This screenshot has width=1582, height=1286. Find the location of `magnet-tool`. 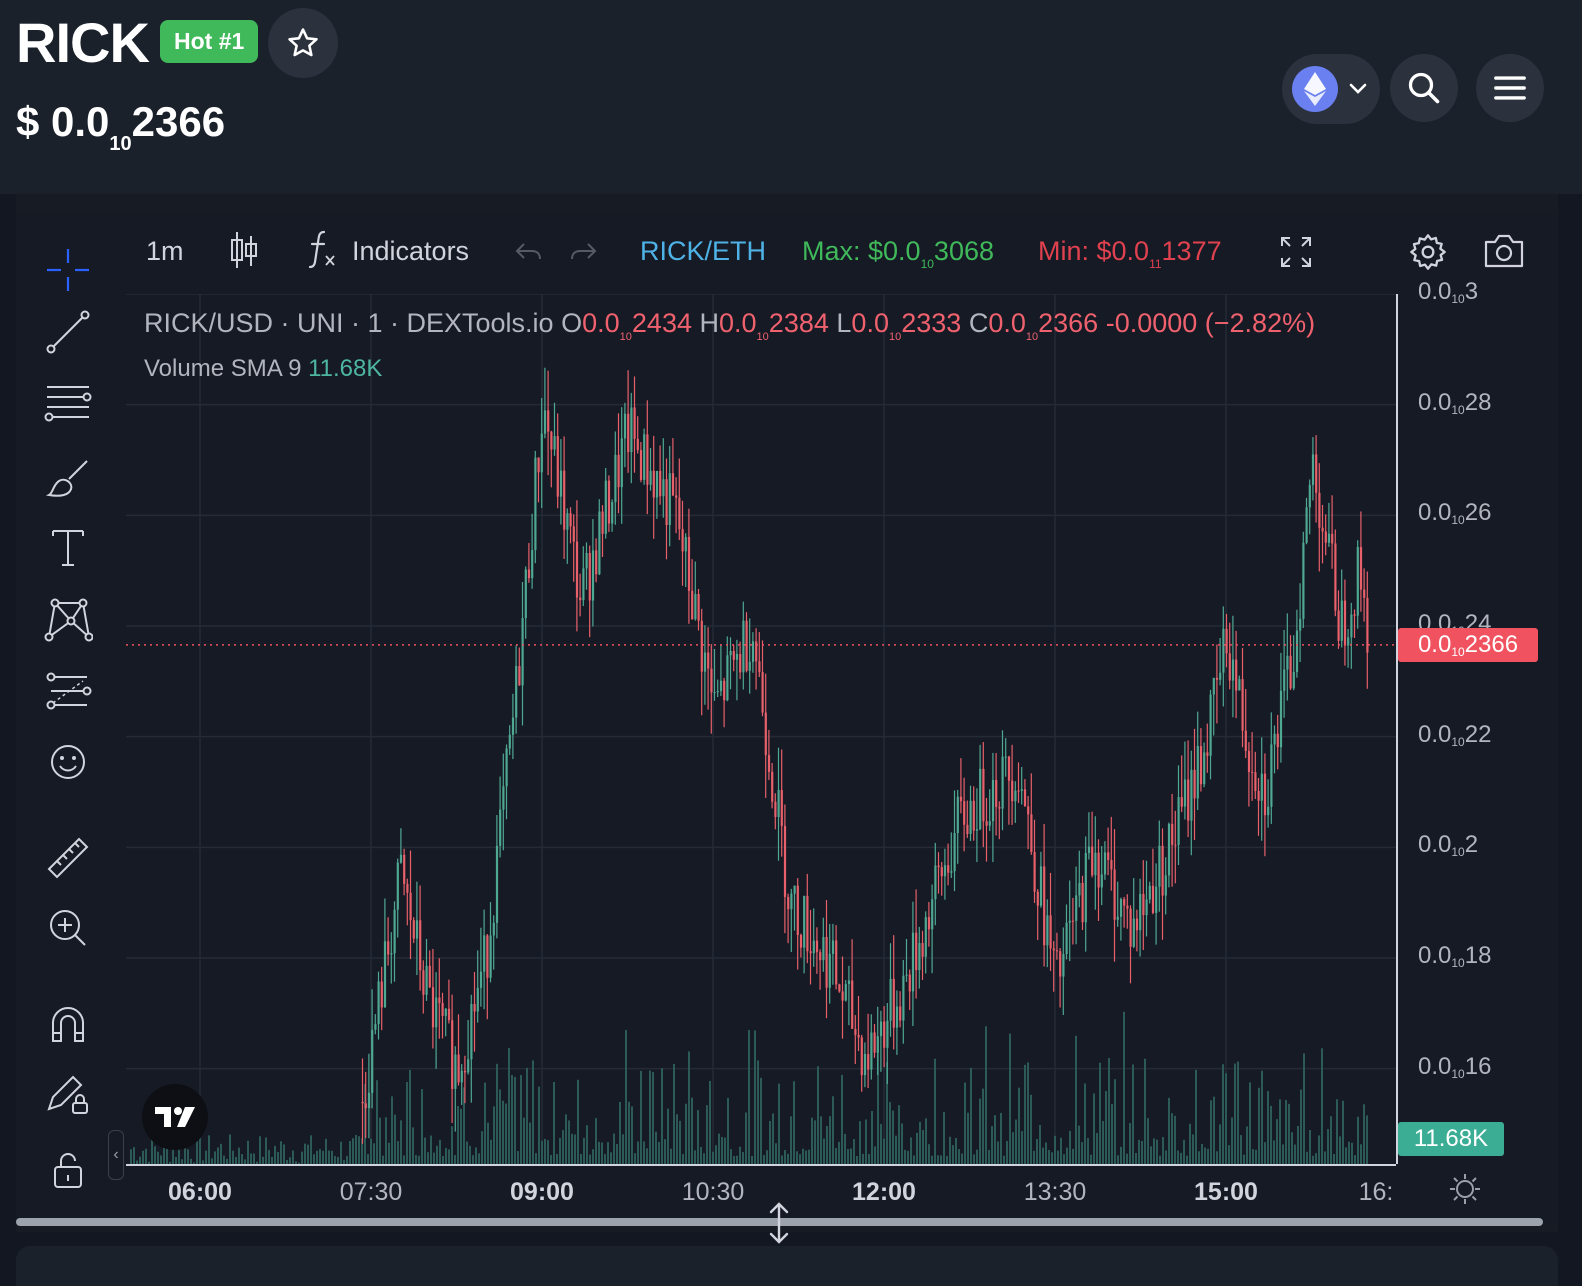

magnet-tool is located at coordinates (68, 1024).